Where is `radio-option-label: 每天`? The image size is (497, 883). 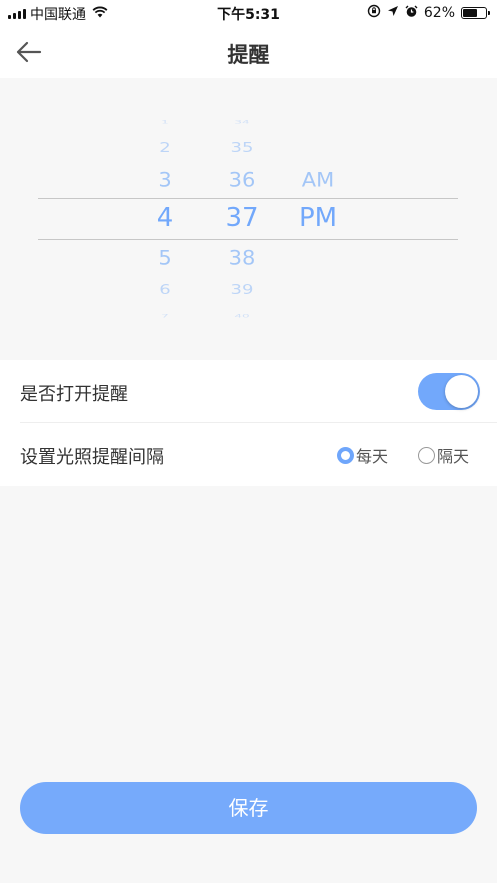
radio-option-label: 每天 is located at coordinates (372, 456).